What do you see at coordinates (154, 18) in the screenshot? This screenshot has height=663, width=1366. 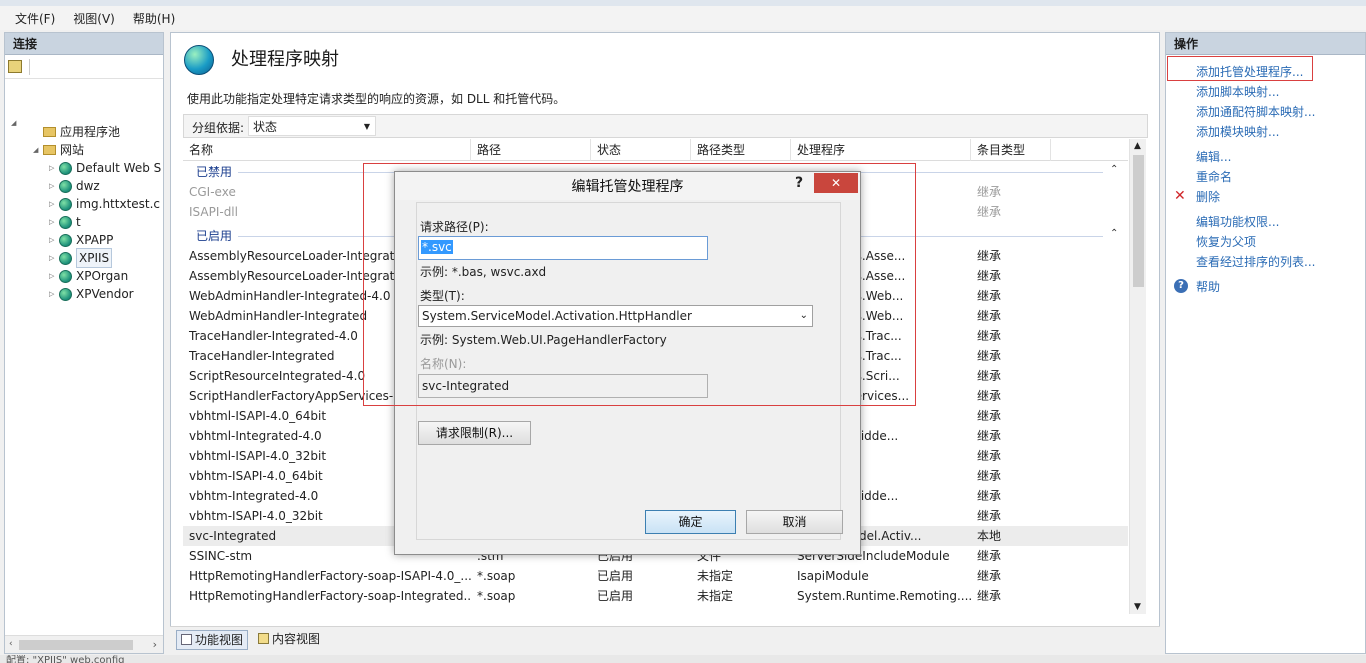 I see `menu-help: 帮助(H)` at bounding box center [154, 18].